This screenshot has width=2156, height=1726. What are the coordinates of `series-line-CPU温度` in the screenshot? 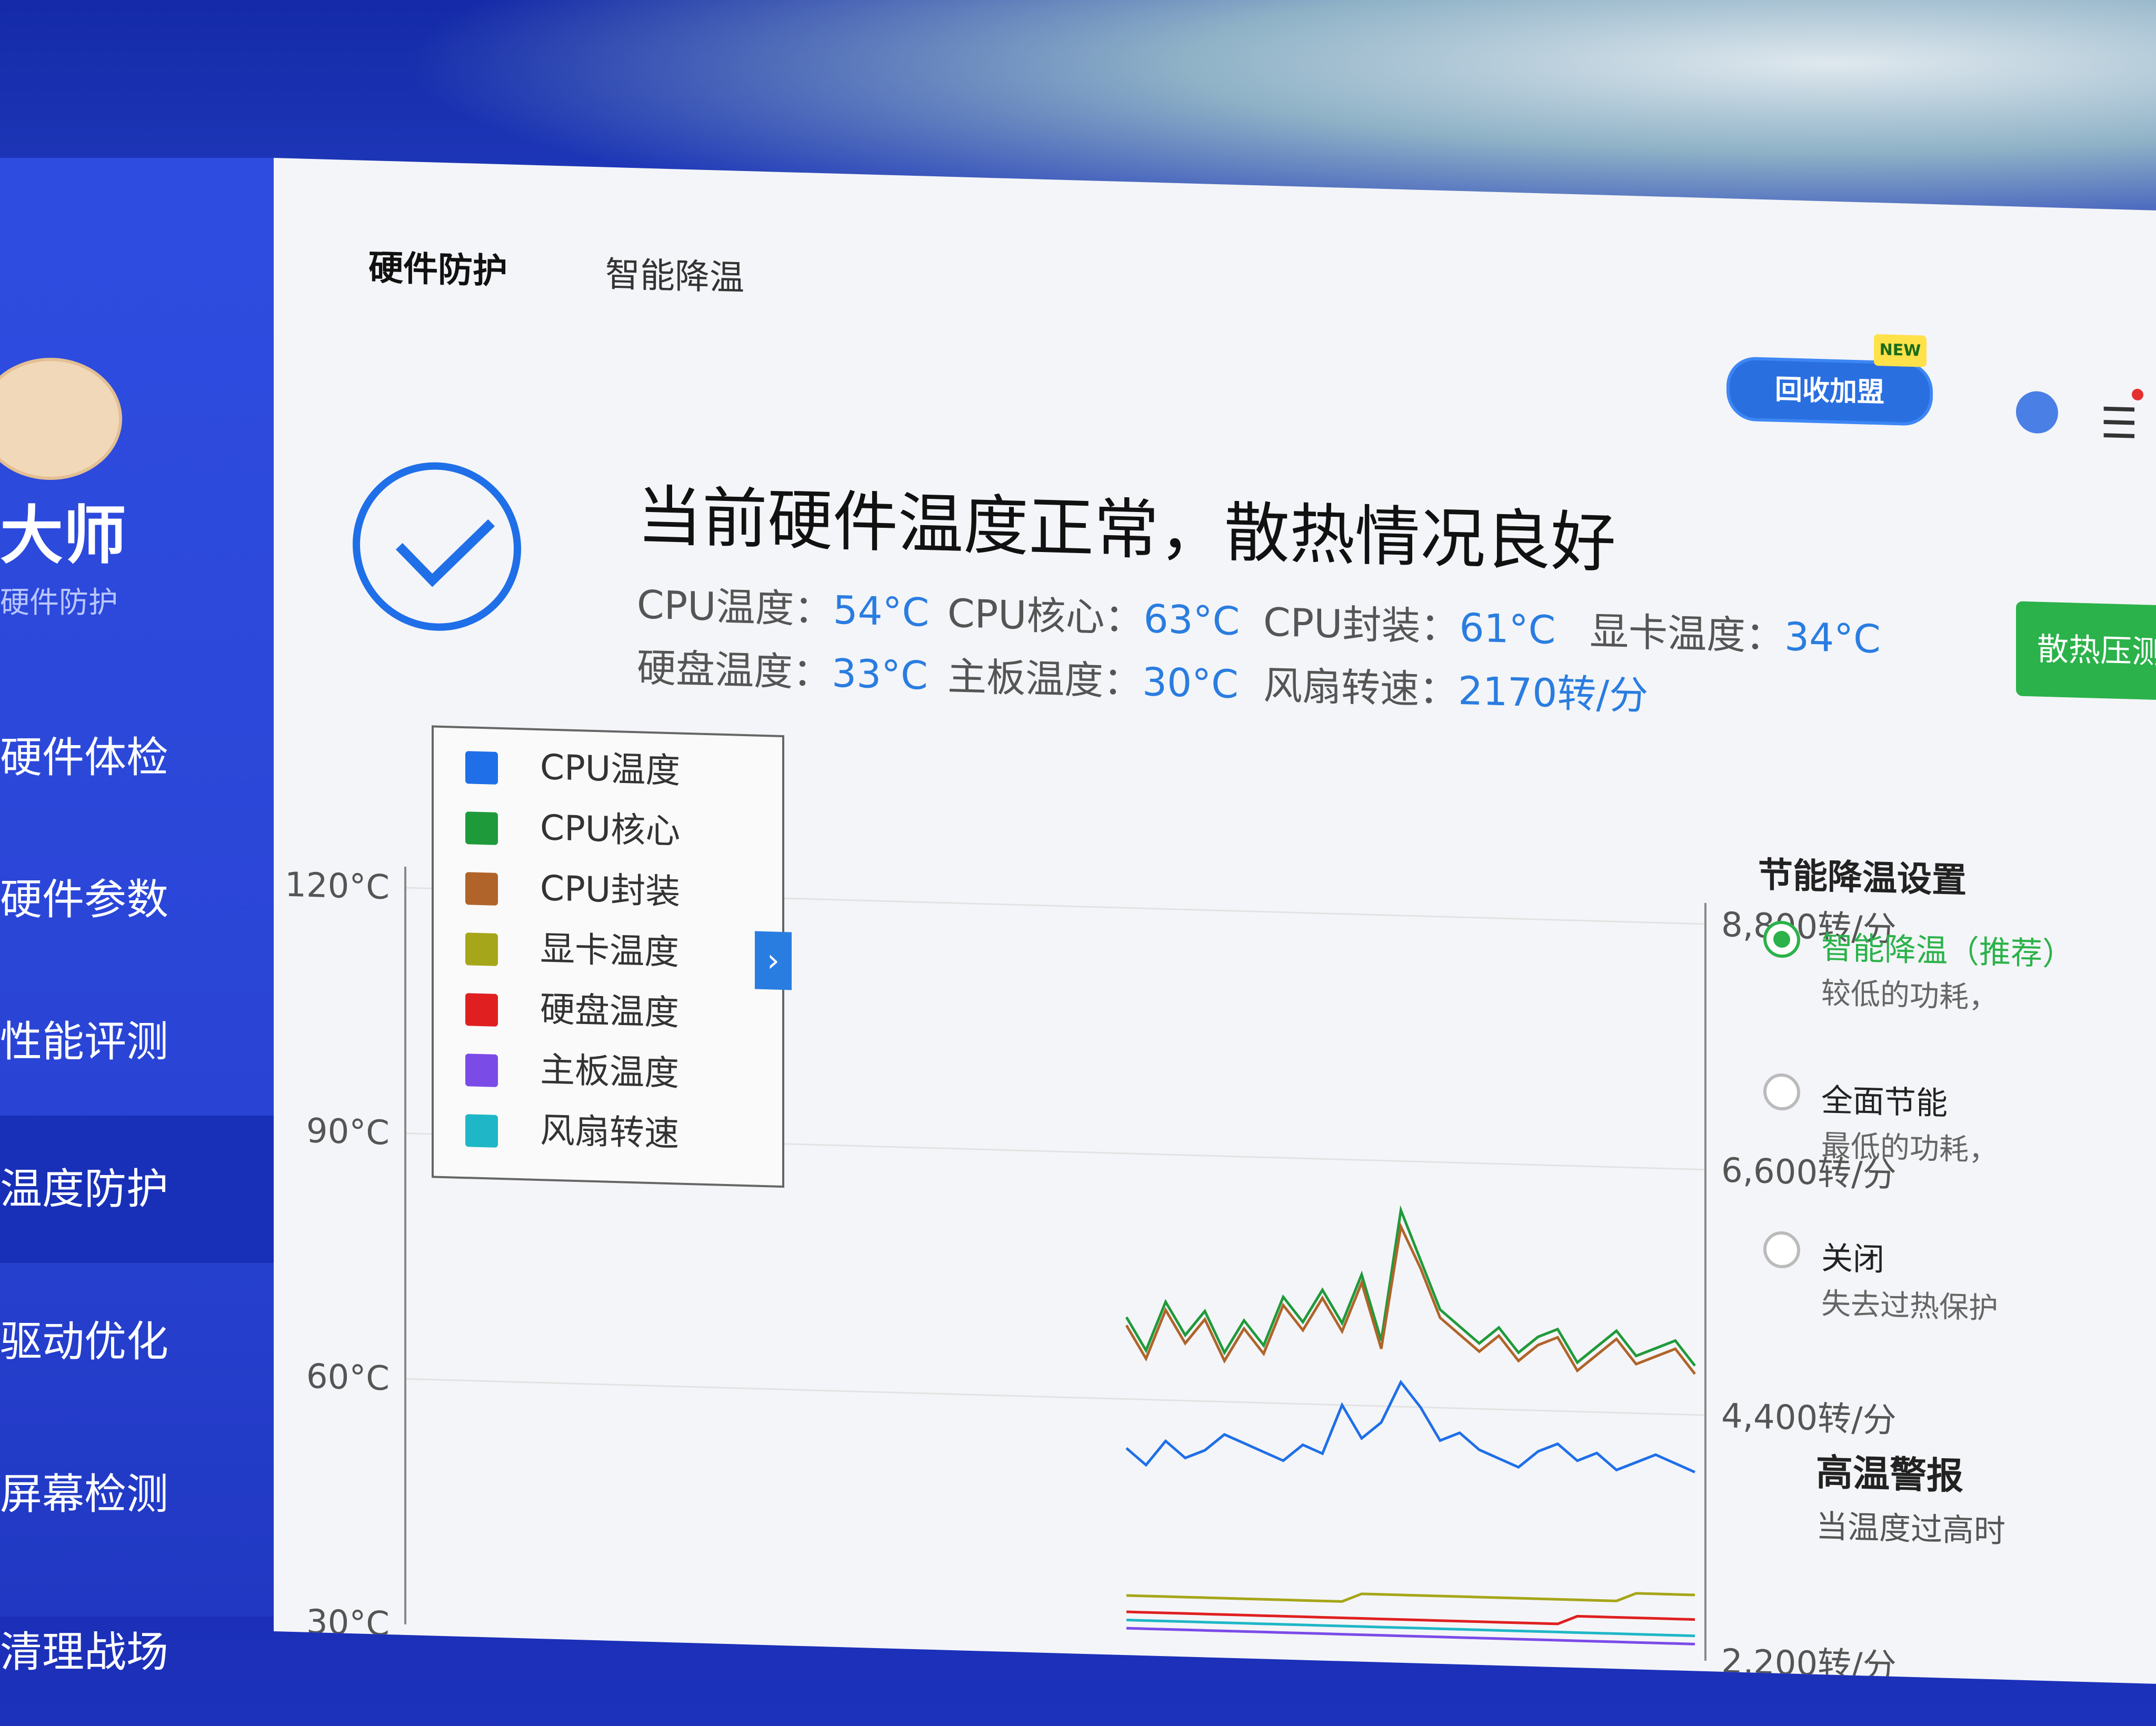 It's located at (1410, 1426).